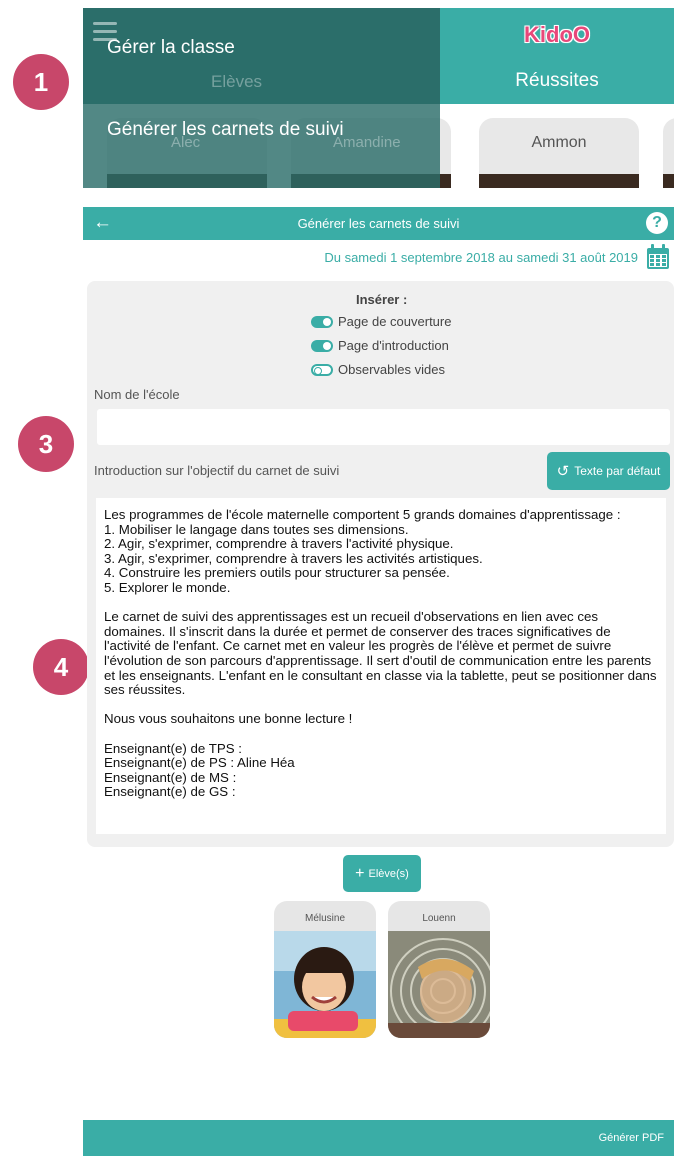 Image resolution: width=674 pixels, height=1156 pixels. I want to click on menu-item-generer-carnets: Générer les carnets de suivi, so click(225, 130).